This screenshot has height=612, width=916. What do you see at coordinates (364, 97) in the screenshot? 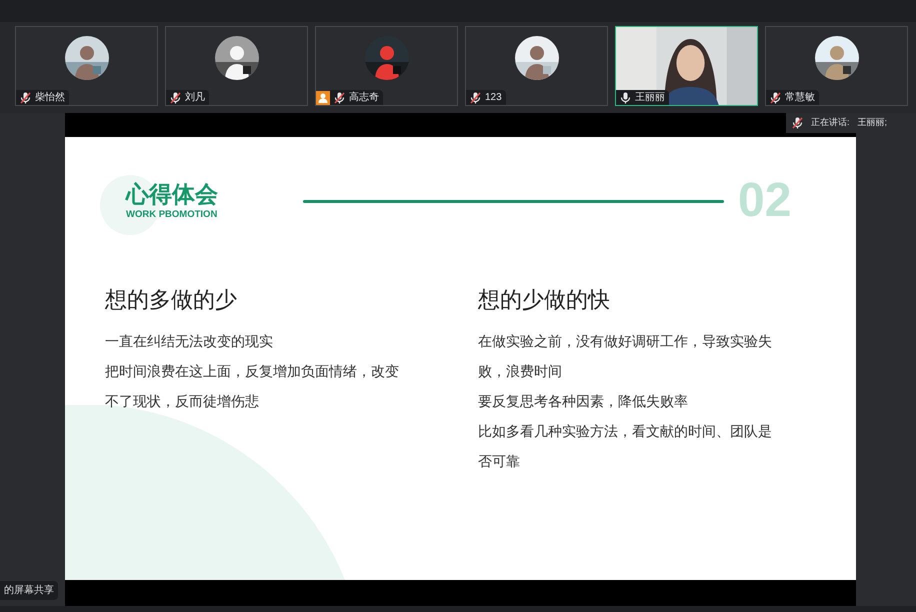
I see `participant-name: 高志奇` at bounding box center [364, 97].